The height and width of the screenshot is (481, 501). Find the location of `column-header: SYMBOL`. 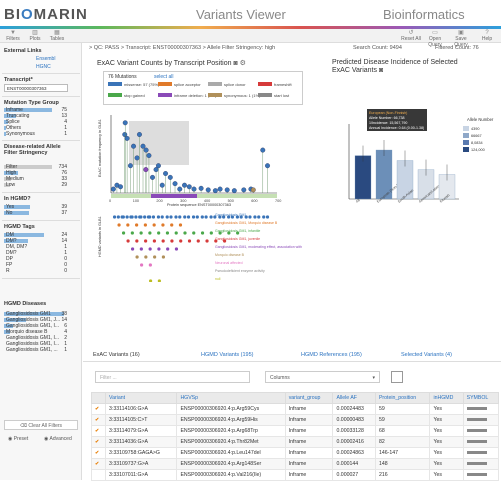

column-header: SYMBOL is located at coordinates (481, 398).